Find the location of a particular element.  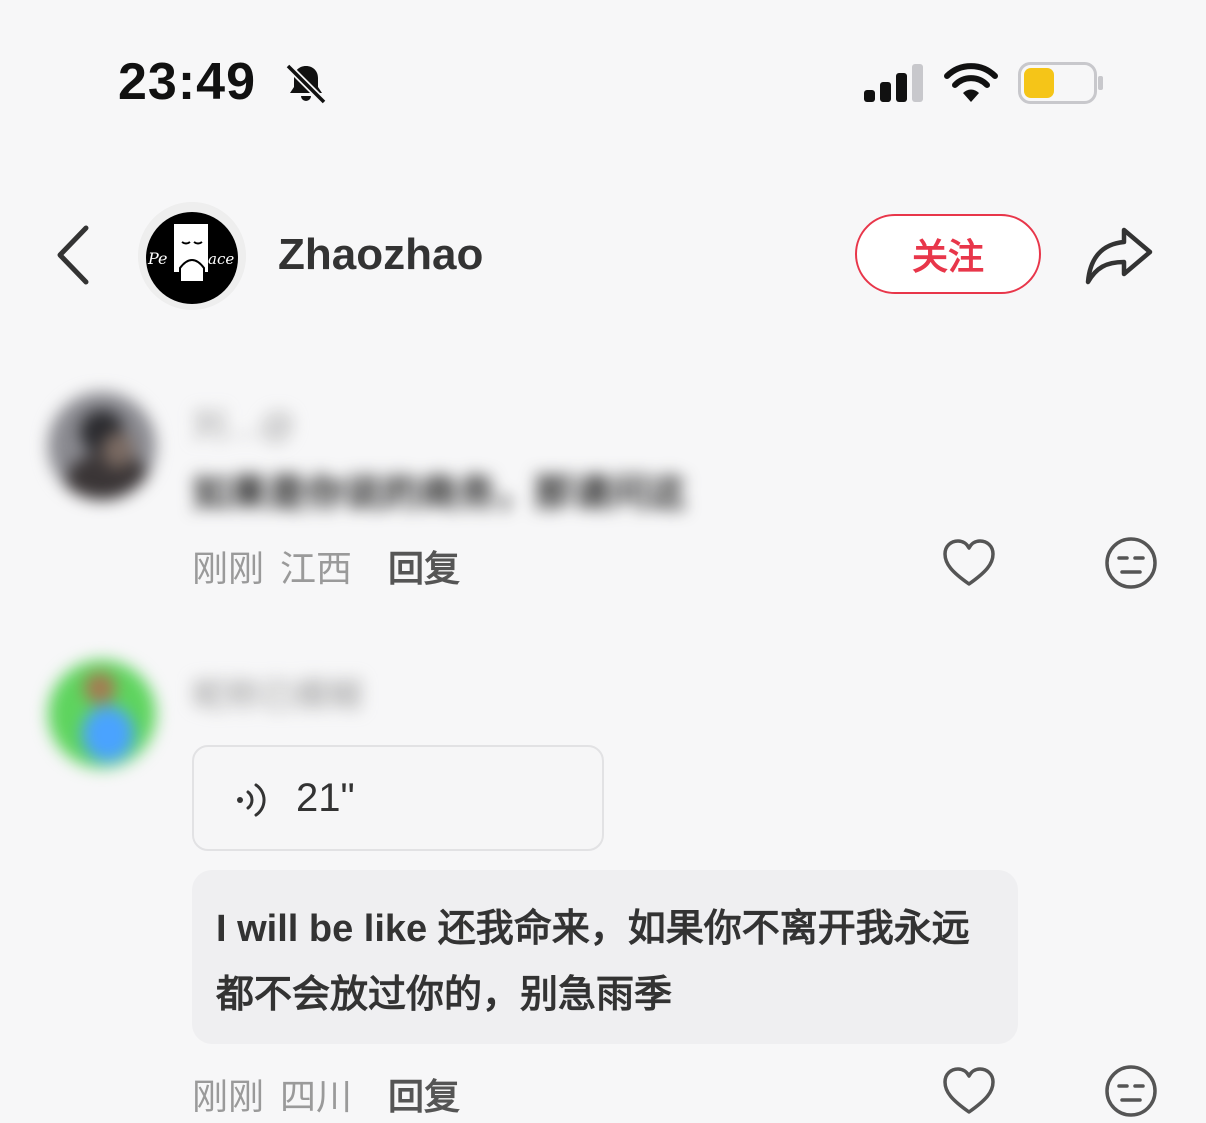

share-arrow-icon is located at coordinates (1119, 255).